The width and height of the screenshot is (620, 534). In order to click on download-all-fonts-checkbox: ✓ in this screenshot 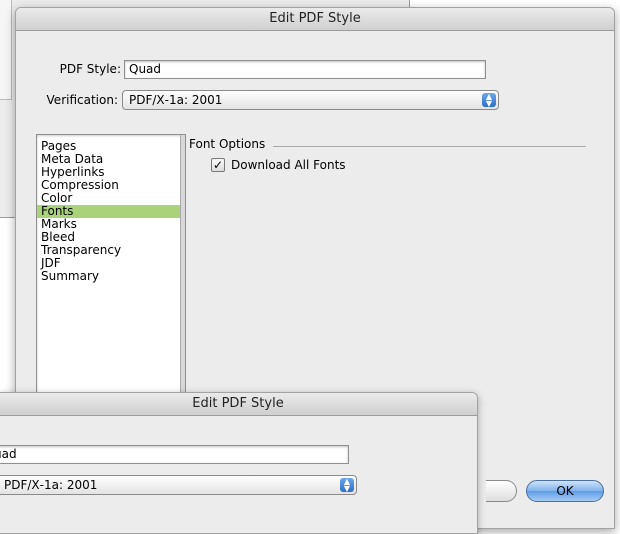, I will do `click(218, 165)`.